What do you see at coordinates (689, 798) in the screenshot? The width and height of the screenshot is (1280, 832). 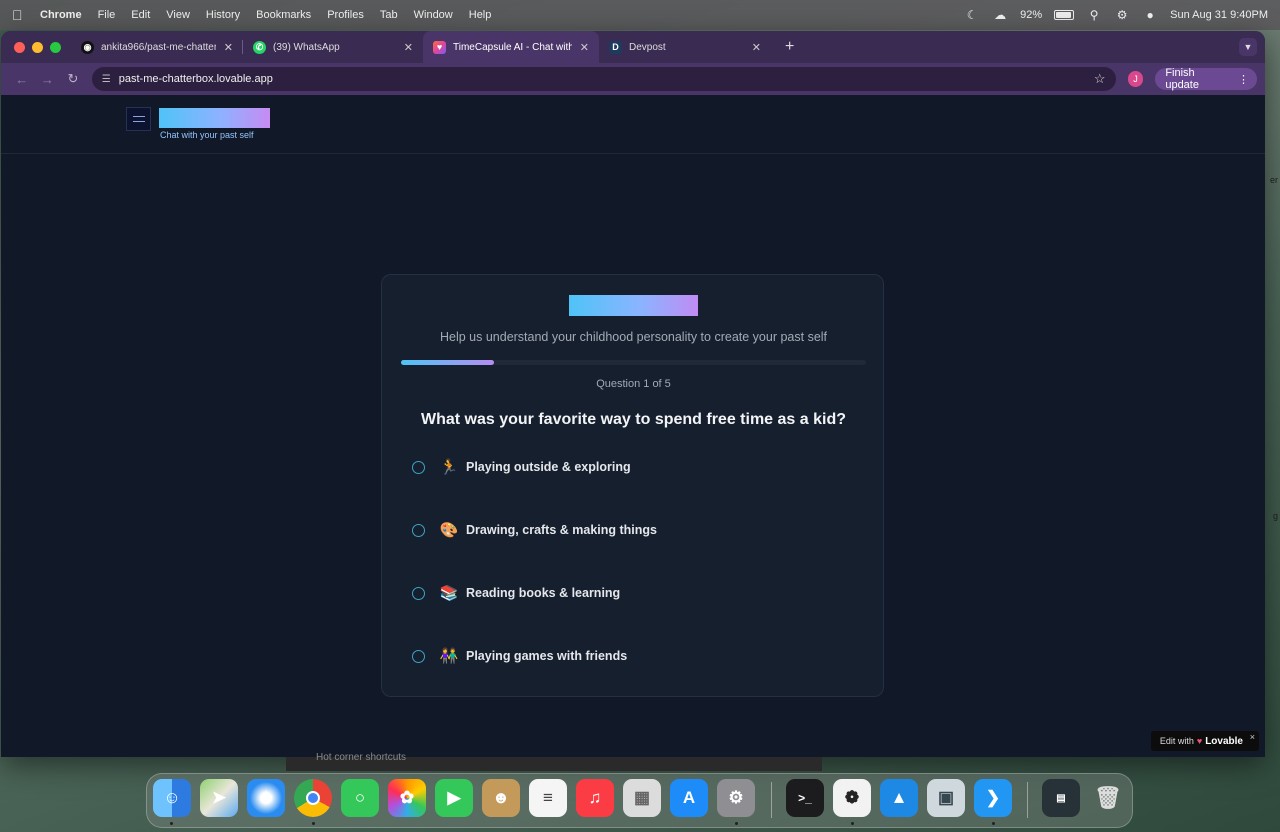 I see `app-store-icon: A` at bounding box center [689, 798].